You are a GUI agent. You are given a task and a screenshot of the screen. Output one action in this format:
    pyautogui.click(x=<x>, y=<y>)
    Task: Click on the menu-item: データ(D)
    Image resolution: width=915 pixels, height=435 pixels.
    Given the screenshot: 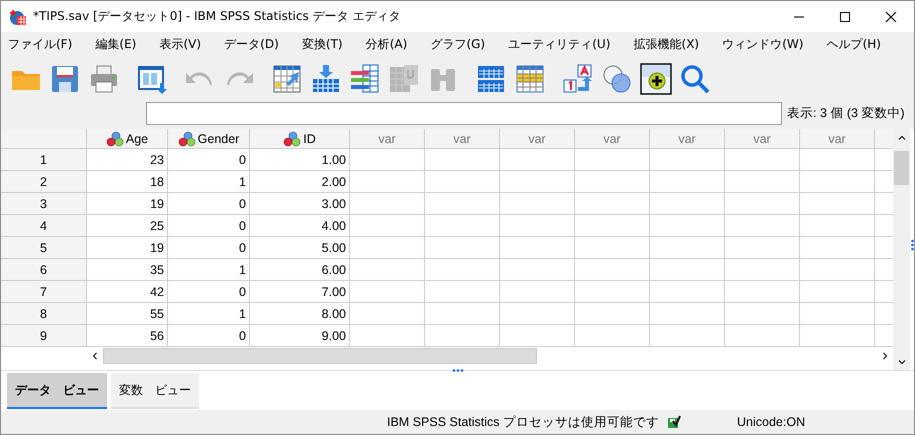 What is the action you would take?
    pyautogui.click(x=251, y=44)
    